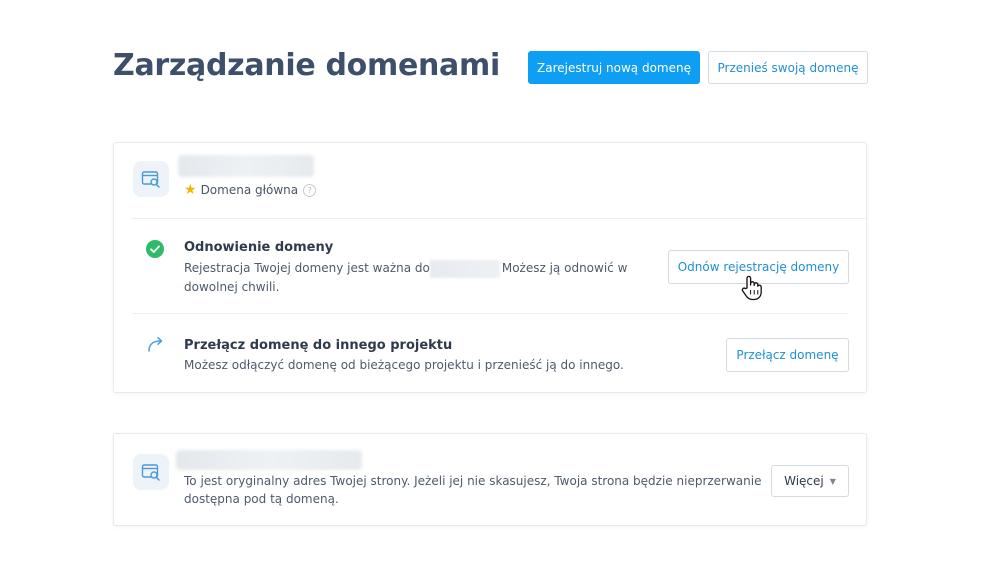  What do you see at coordinates (156, 346) in the screenshot?
I see `arrow-curve-icon` at bounding box center [156, 346].